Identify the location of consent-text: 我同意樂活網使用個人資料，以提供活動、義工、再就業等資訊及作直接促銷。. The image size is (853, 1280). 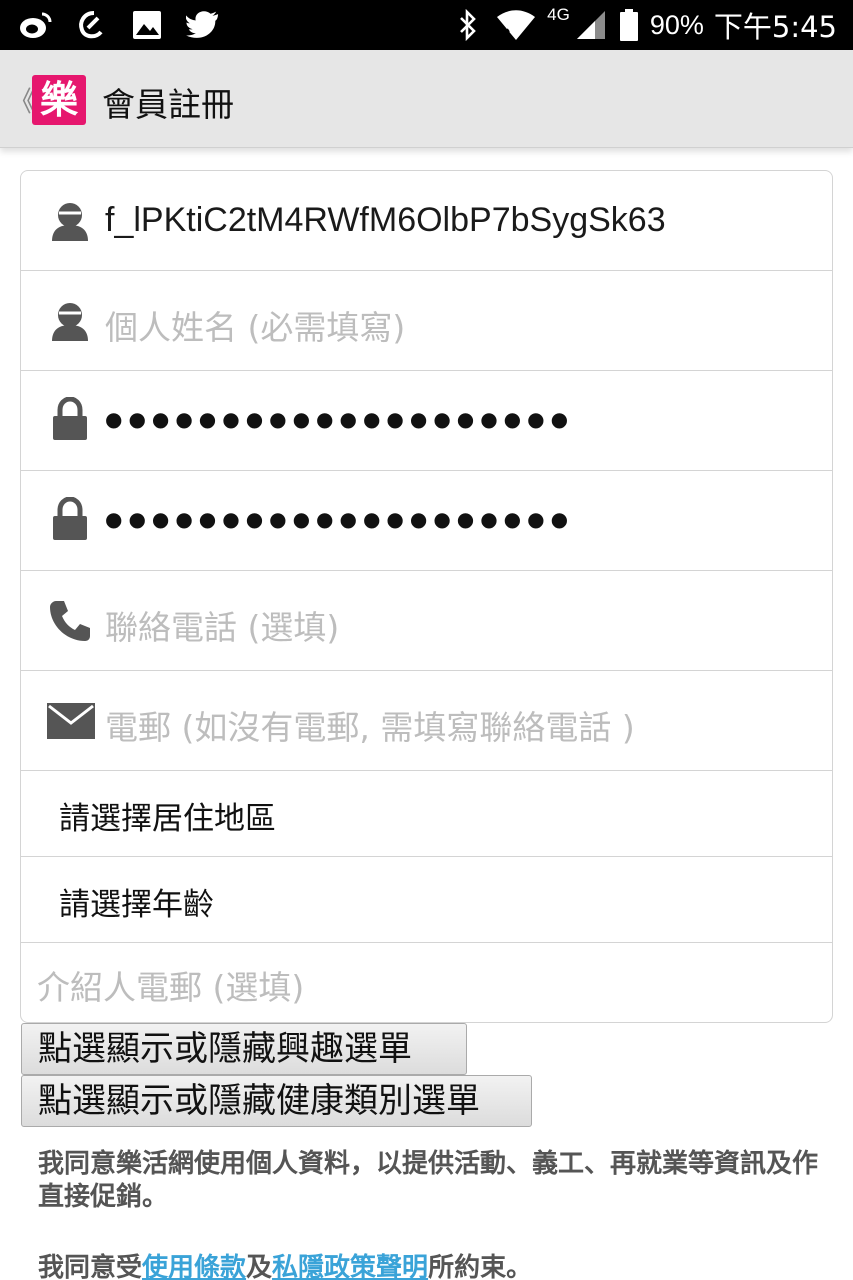
(428, 1180).